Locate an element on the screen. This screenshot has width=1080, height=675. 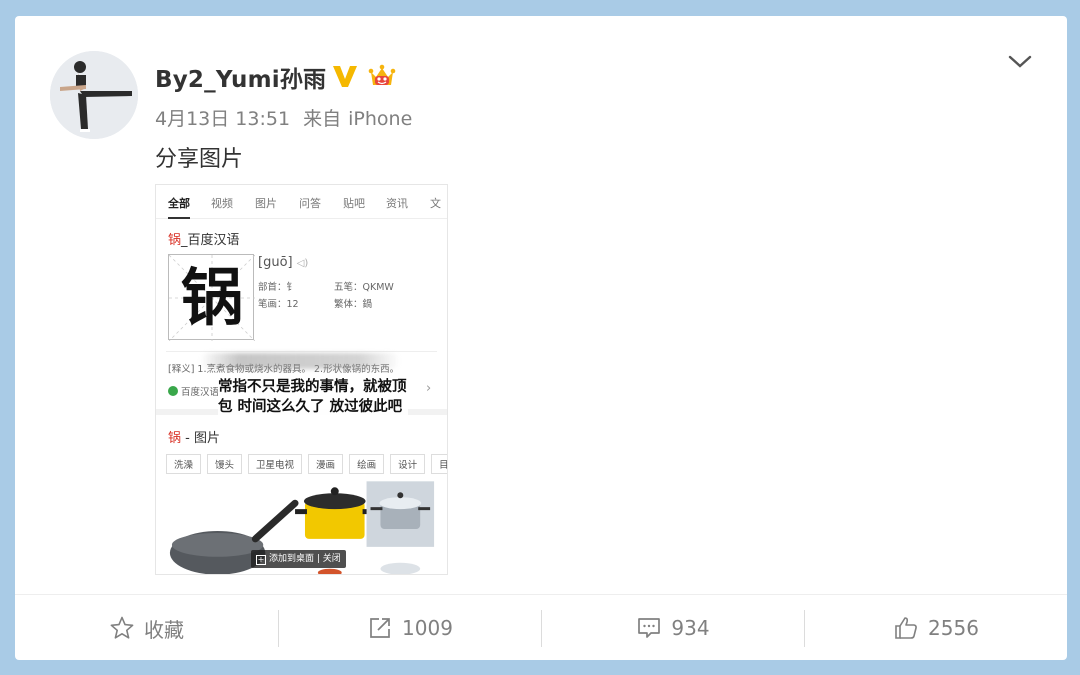
speaker-icon: ◁) is located at coordinates (302, 263).